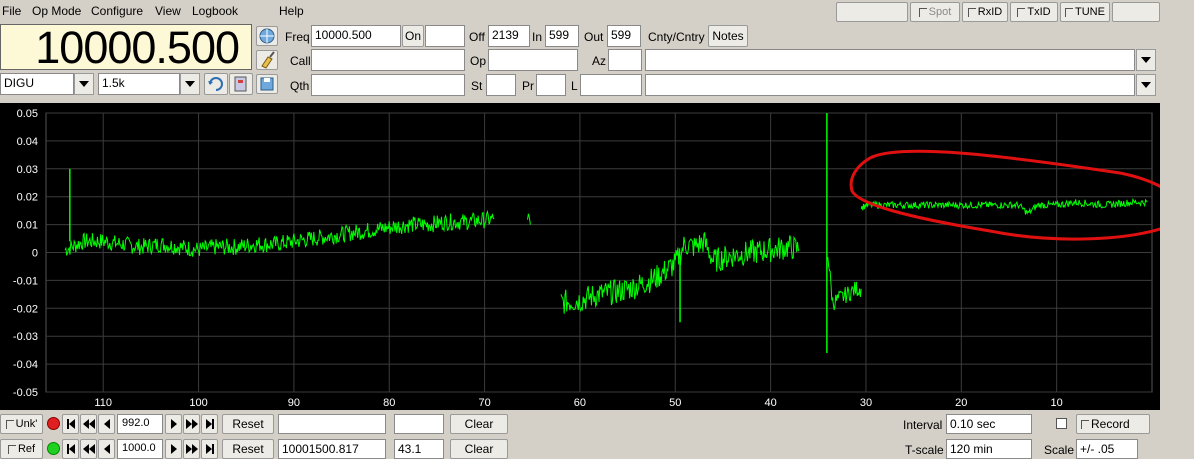 This screenshot has width=1194, height=459. What do you see at coordinates (190, 84) in the screenshot?
I see `bandwidth-dropdown-arrow` at bounding box center [190, 84].